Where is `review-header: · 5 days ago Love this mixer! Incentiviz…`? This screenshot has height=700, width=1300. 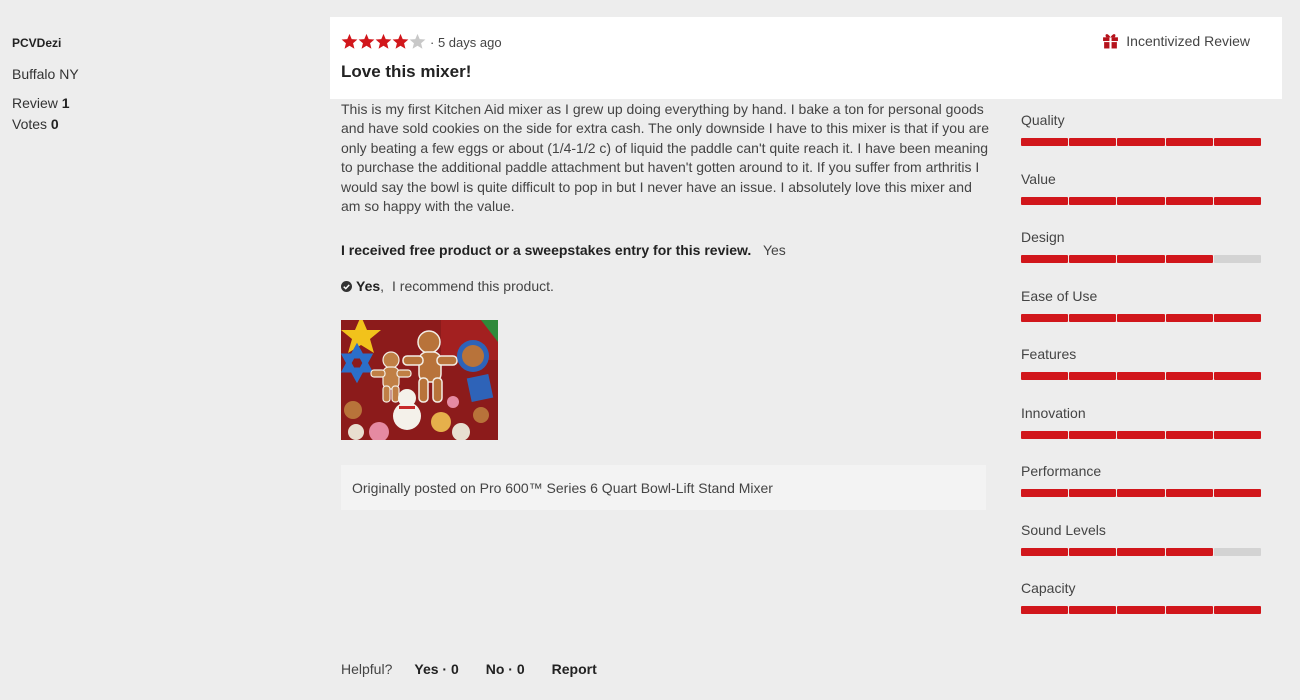 review-header: · 5 days ago Love this mixer! Incentiviz… is located at coordinates (806, 58).